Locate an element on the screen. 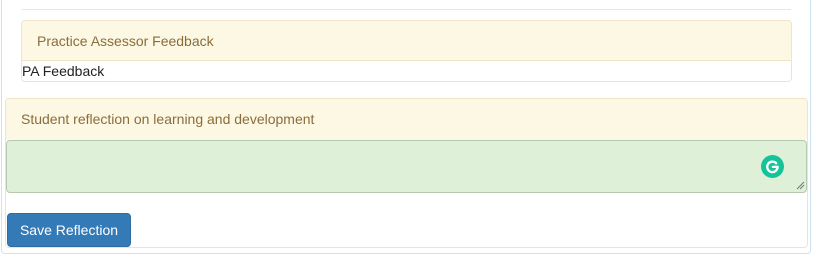  grammarly-icon is located at coordinates (772, 166).